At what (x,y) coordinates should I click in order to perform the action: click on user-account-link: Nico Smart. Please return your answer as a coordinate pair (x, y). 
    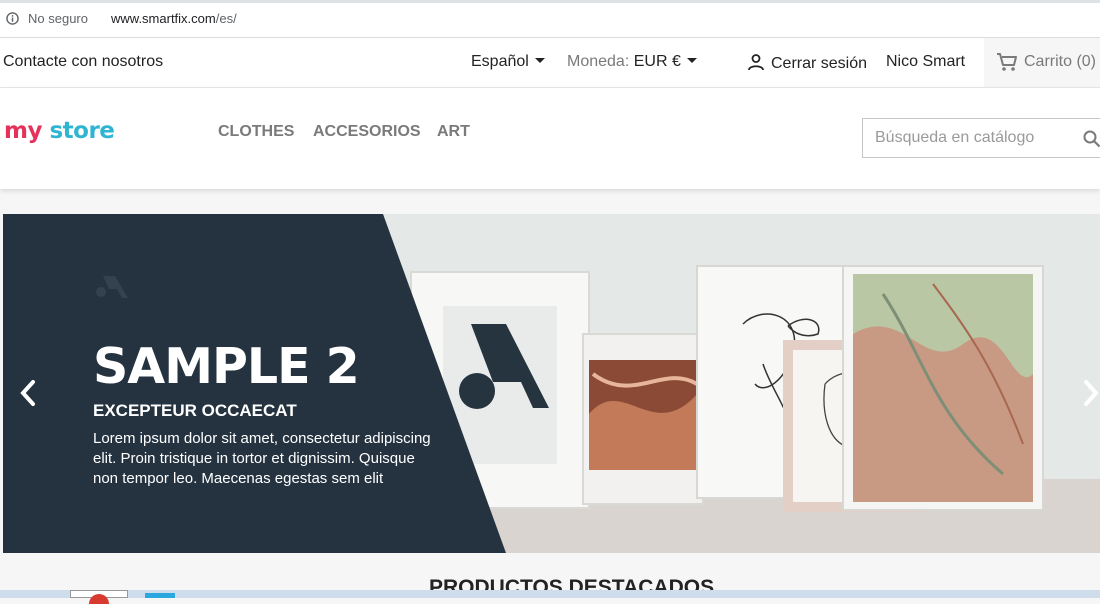
    Looking at the image, I should click on (925, 62).